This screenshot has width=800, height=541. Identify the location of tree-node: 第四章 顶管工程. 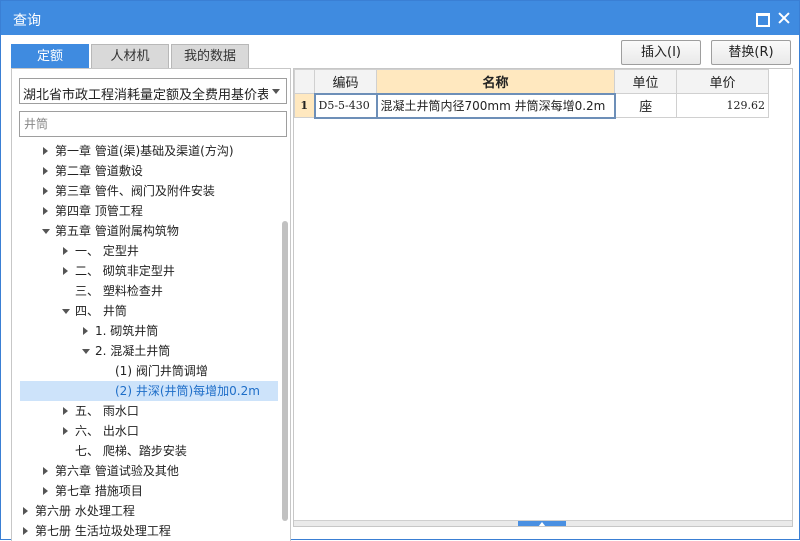
(149, 211).